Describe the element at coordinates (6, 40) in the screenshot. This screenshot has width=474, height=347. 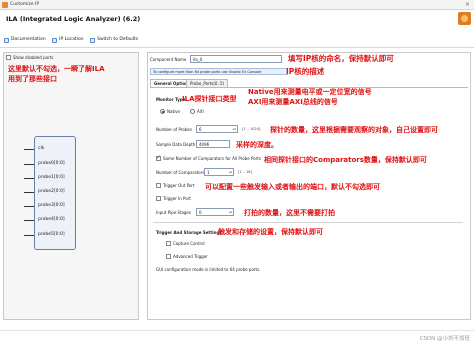
I see `document-icon` at that location.